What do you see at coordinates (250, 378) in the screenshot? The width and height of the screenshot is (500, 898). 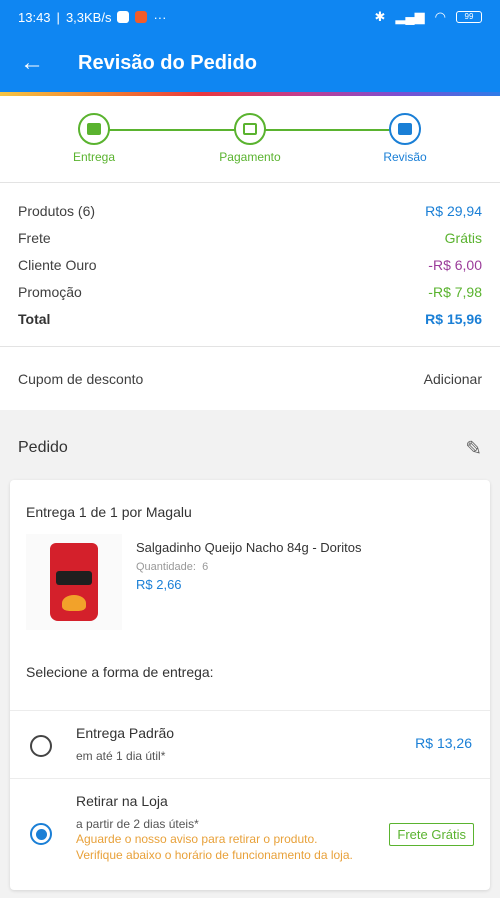 I see `coupon-row: Cupom de desconto Adicionar` at bounding box center [250, 378].